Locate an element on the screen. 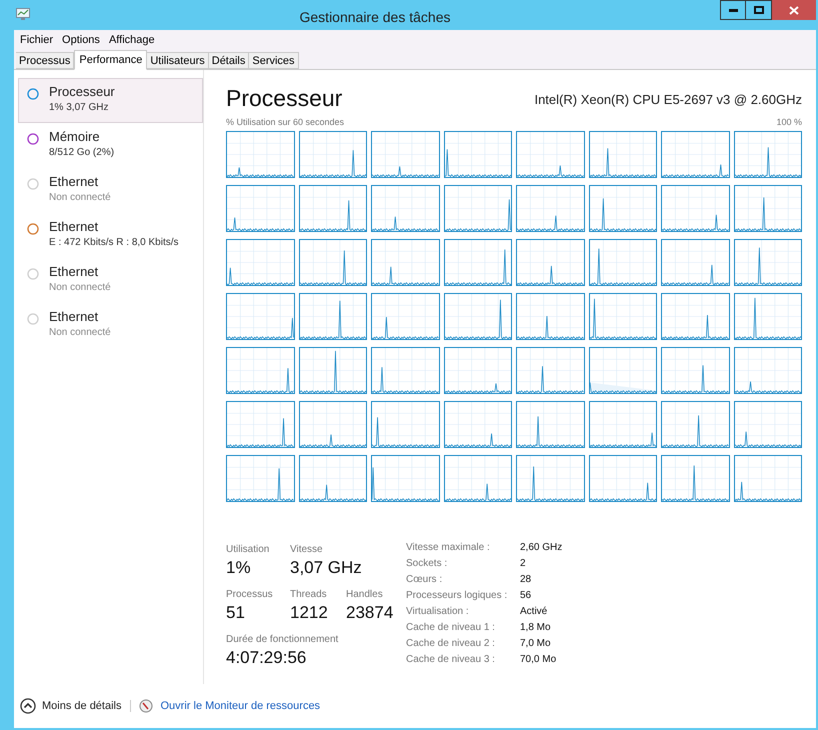 This screenshot has height=730, width=818. menu-item: Options is located at coordinates (81, 40).